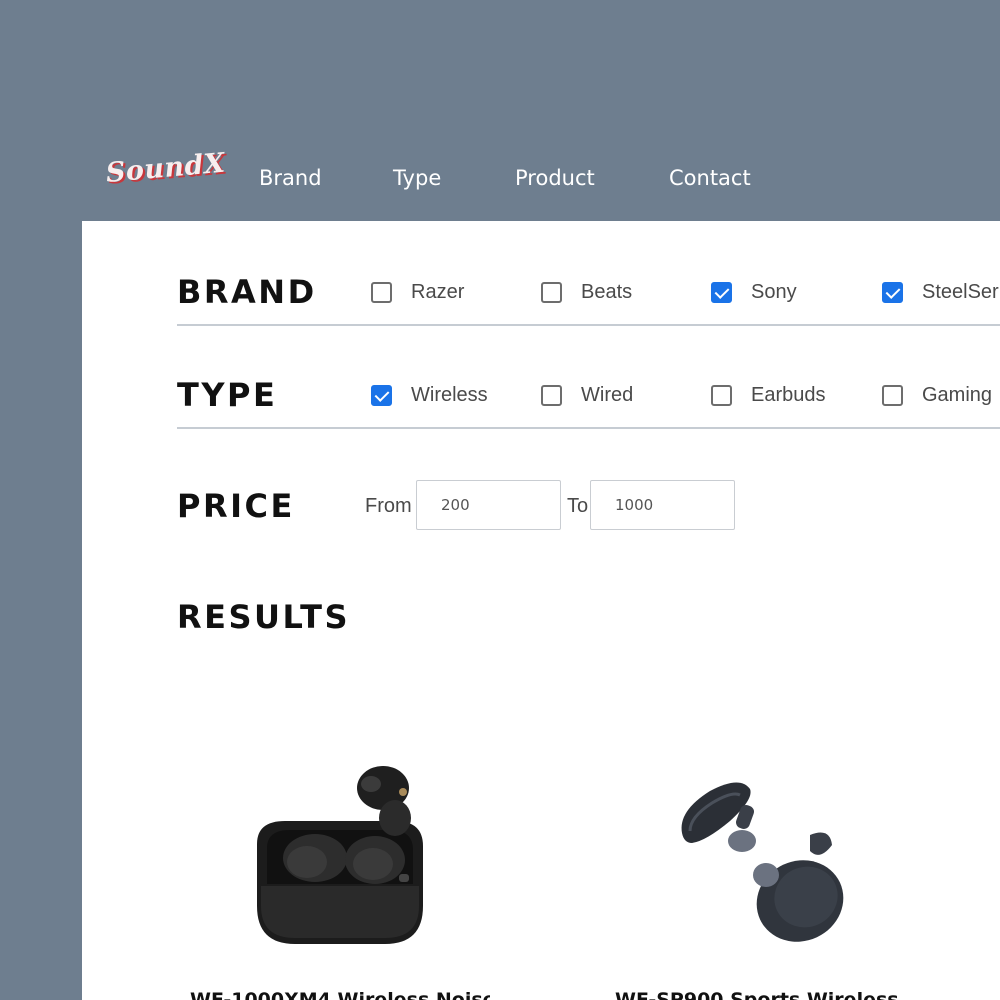 The width and height of the screenshot is (1000, 1000). I want to click on option-label: Gaming, so click(957, 395).